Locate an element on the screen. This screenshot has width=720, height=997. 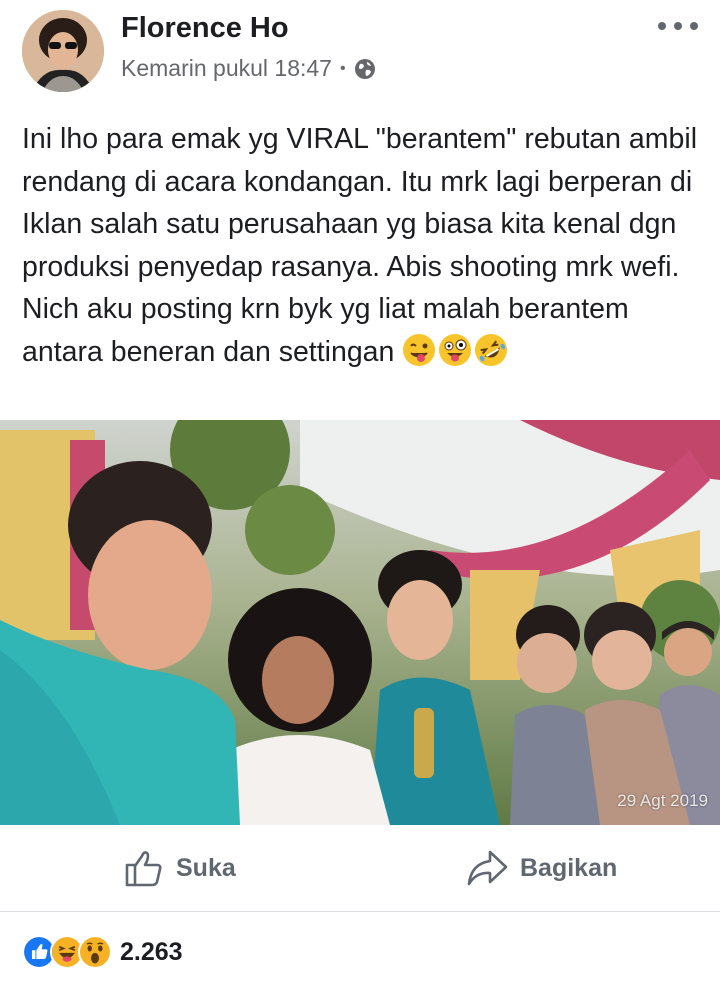
zany-face-emoji is located at coordinates (455, 349).